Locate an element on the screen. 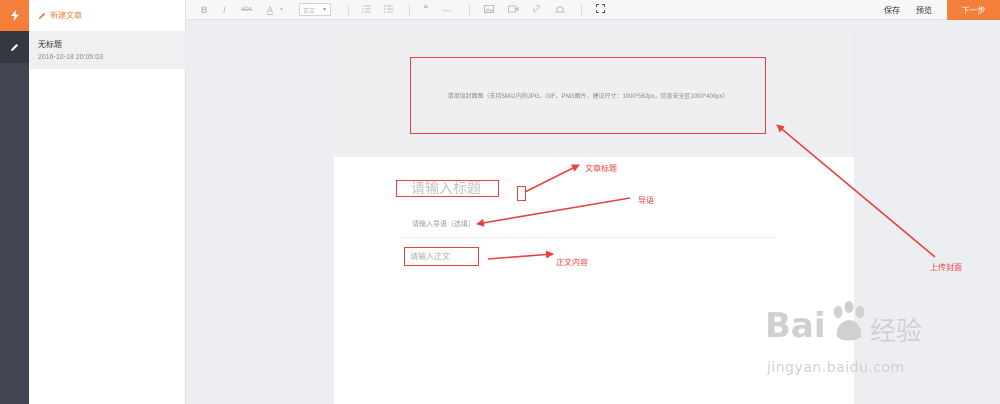 Image resolution: width=1000 pixels, height=404 pixels. annotation-article-title: 文章标题 is located at coordinates (601, 168).